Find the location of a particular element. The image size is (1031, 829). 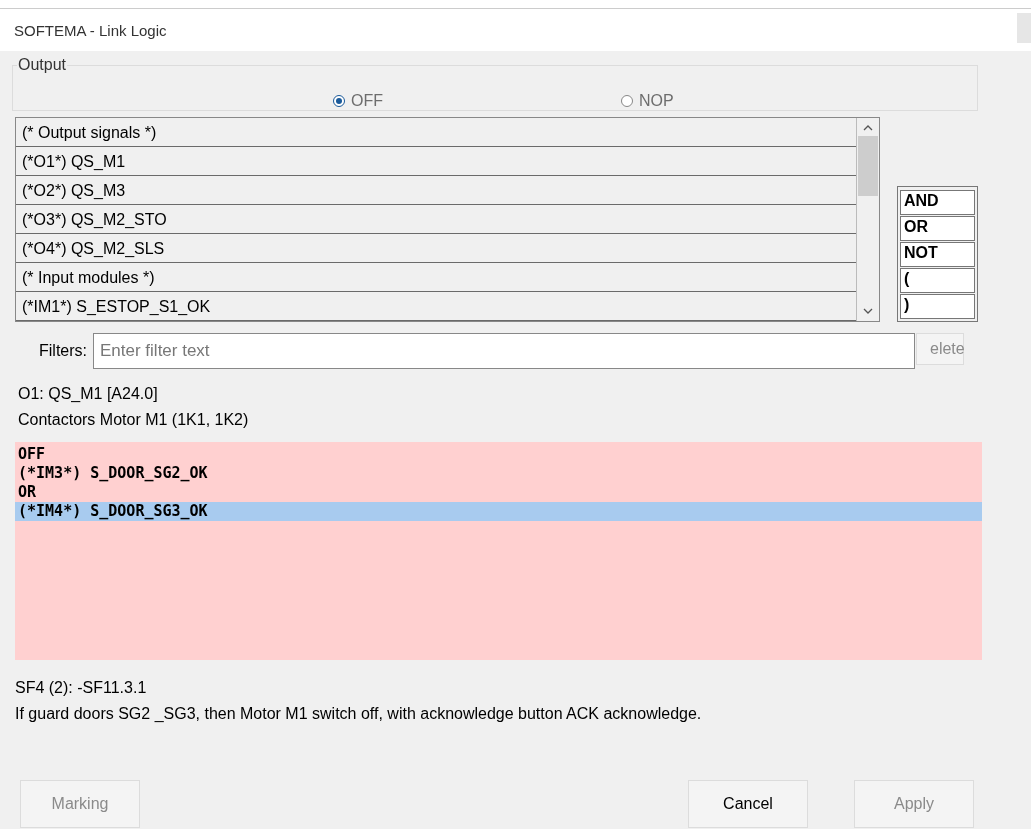

radio-label: OFF is located at coordinates (367, 101).